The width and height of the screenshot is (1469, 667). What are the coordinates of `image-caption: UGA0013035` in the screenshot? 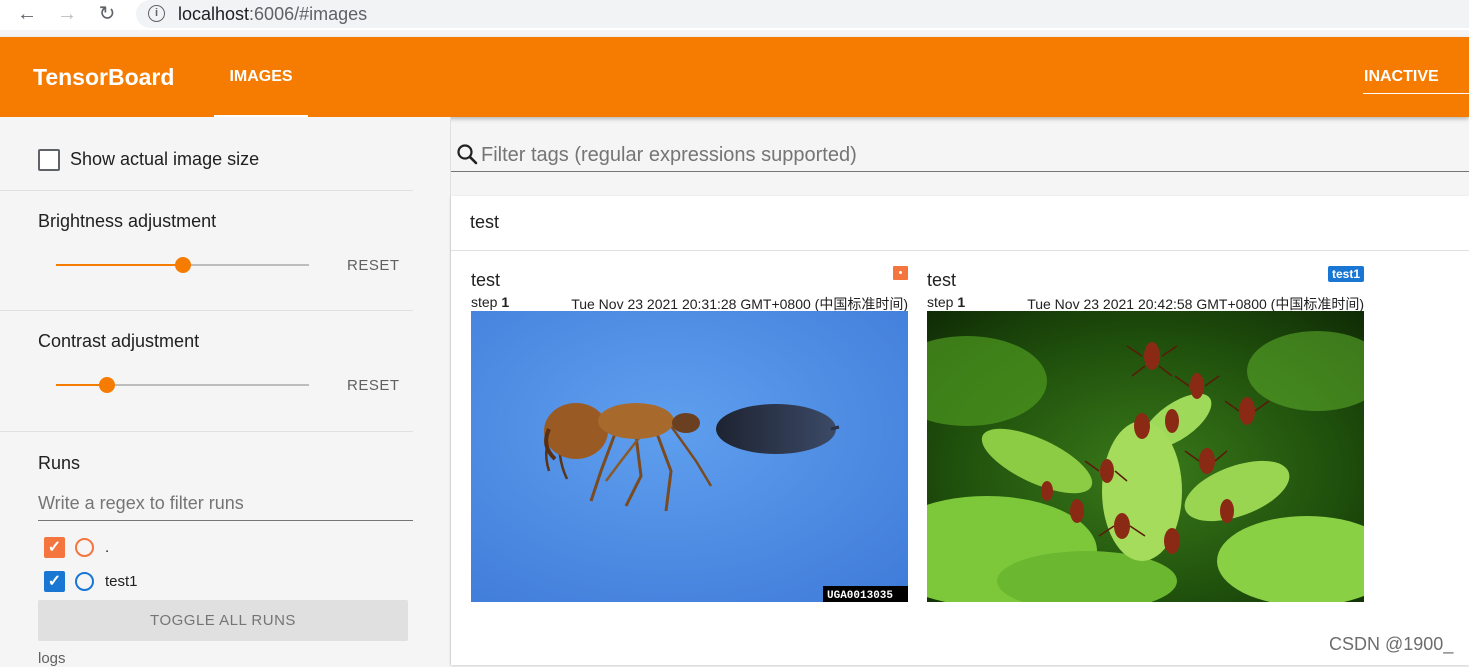 It's located at (860, 596).